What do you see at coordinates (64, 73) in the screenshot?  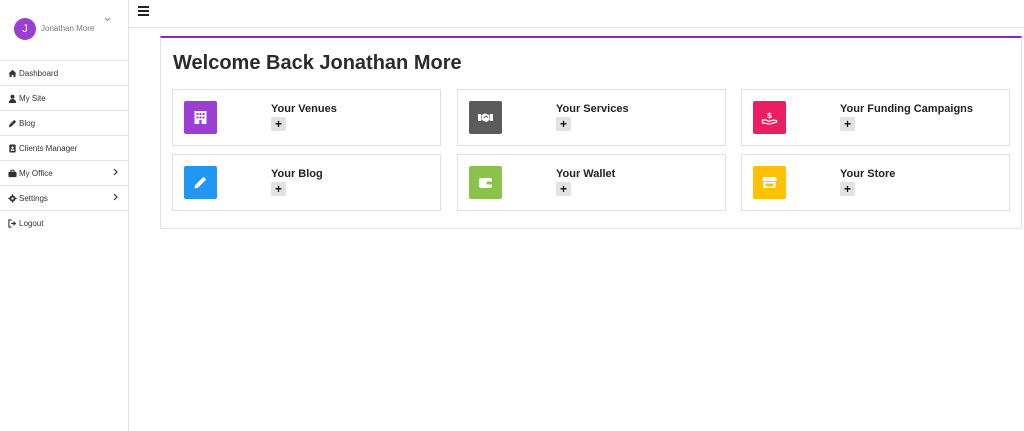 I see `sidebar-item-dashboard: Dashboard` at bounding box center [64, 73].